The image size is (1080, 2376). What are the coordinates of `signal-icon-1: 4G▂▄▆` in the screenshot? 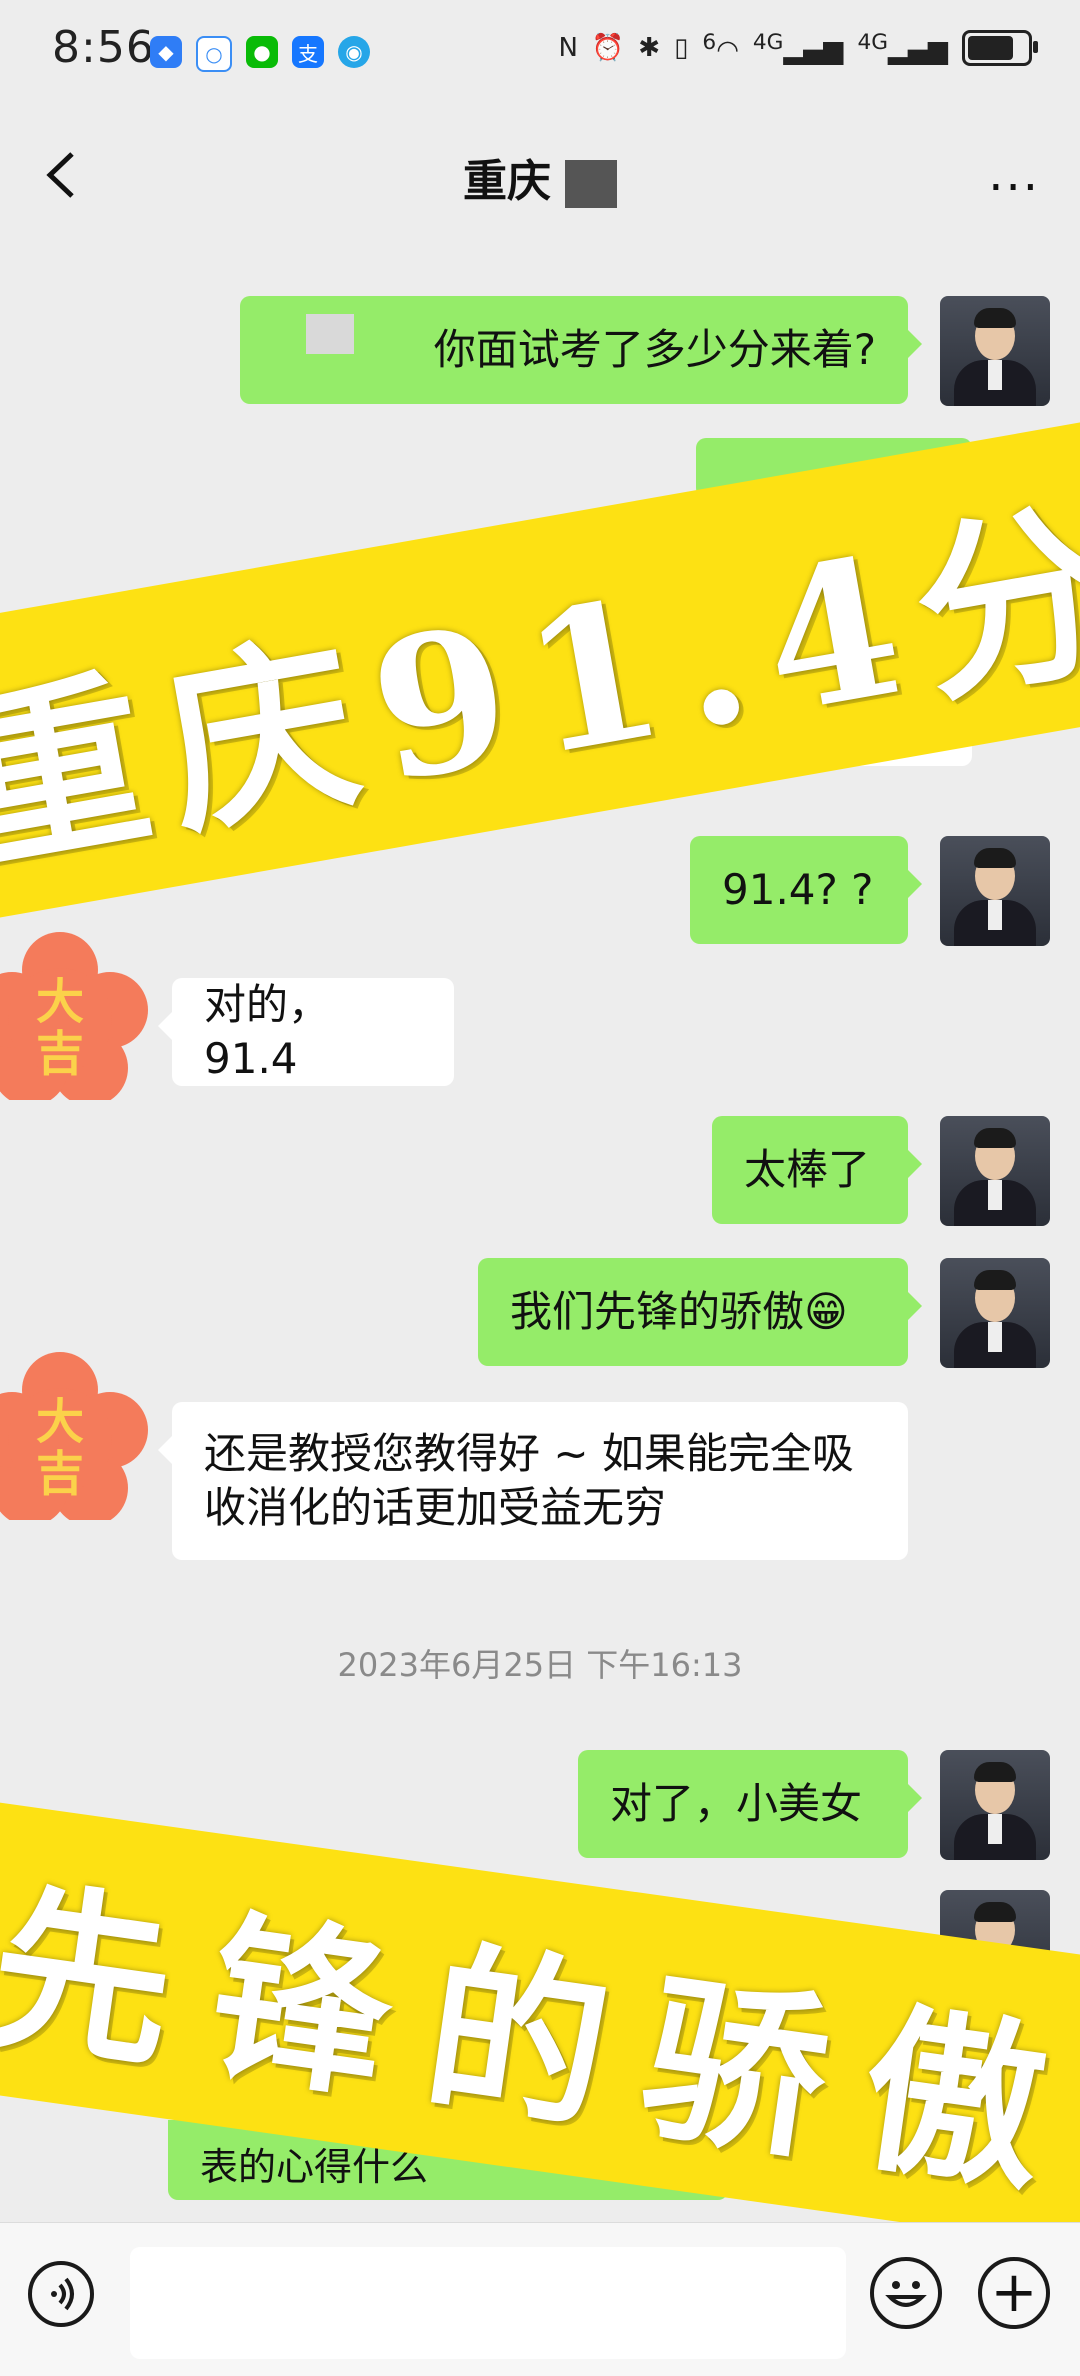 It's located at (798, 48).